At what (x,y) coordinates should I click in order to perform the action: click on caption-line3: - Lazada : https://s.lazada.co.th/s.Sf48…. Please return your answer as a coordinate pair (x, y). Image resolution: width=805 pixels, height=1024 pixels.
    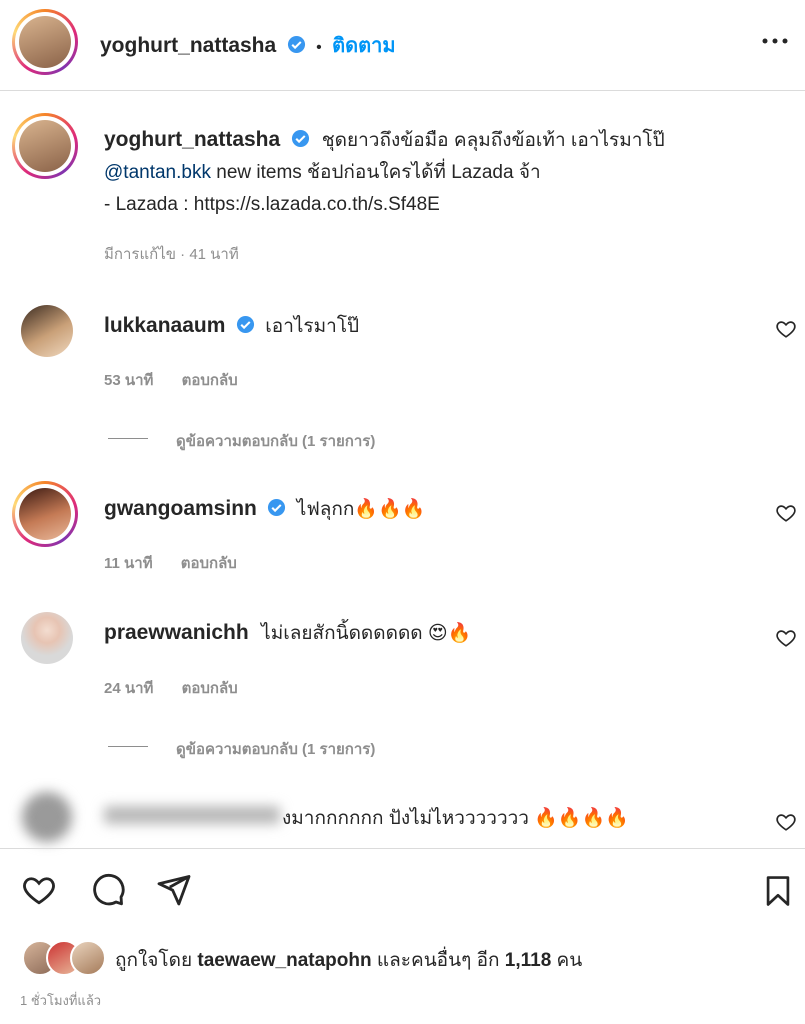
    Looking at the image, I should click on (272, 204).